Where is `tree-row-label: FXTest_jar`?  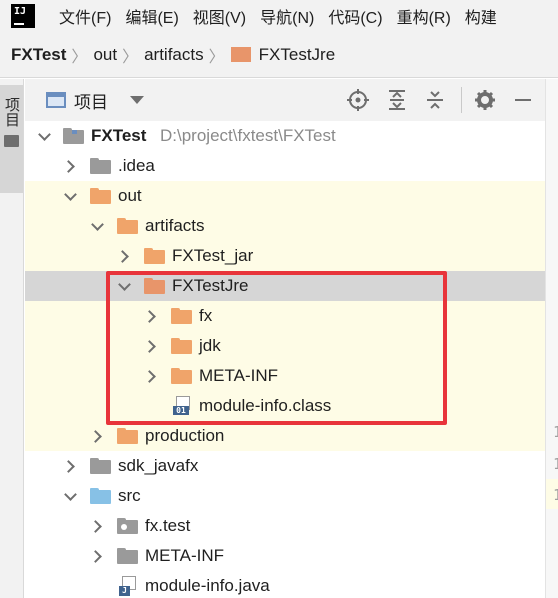
tree-row-label: FXTest_jar is located at coordinates (213, 255).